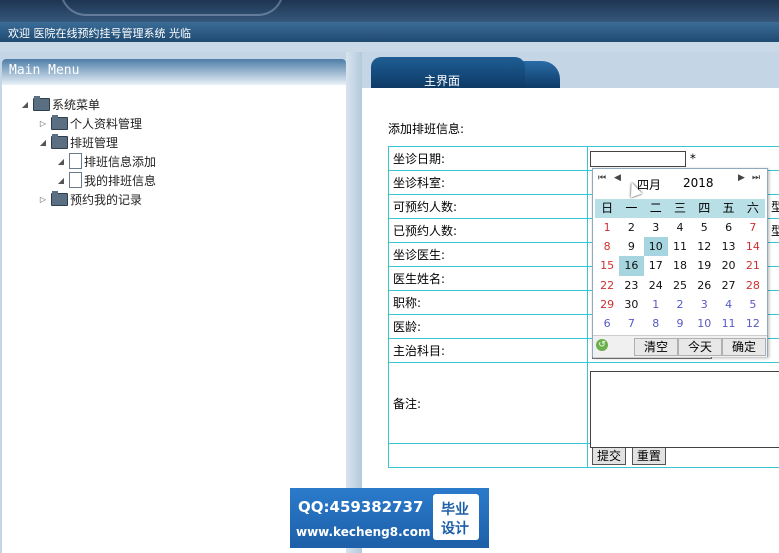 The width and height of the screenshot is (779, 553). I want to click on tree-item-schedule-add: ◢ 排班信息添加, so click(106, 161).